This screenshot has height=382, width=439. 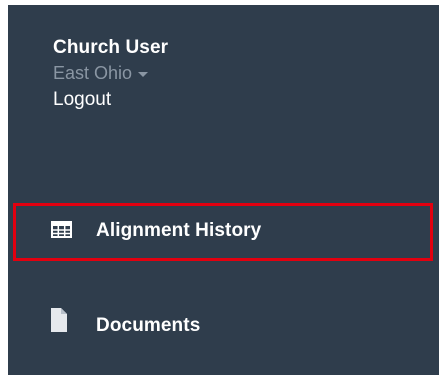 I want to click on nav-item-label: Documents, so click(x=148, y=325).